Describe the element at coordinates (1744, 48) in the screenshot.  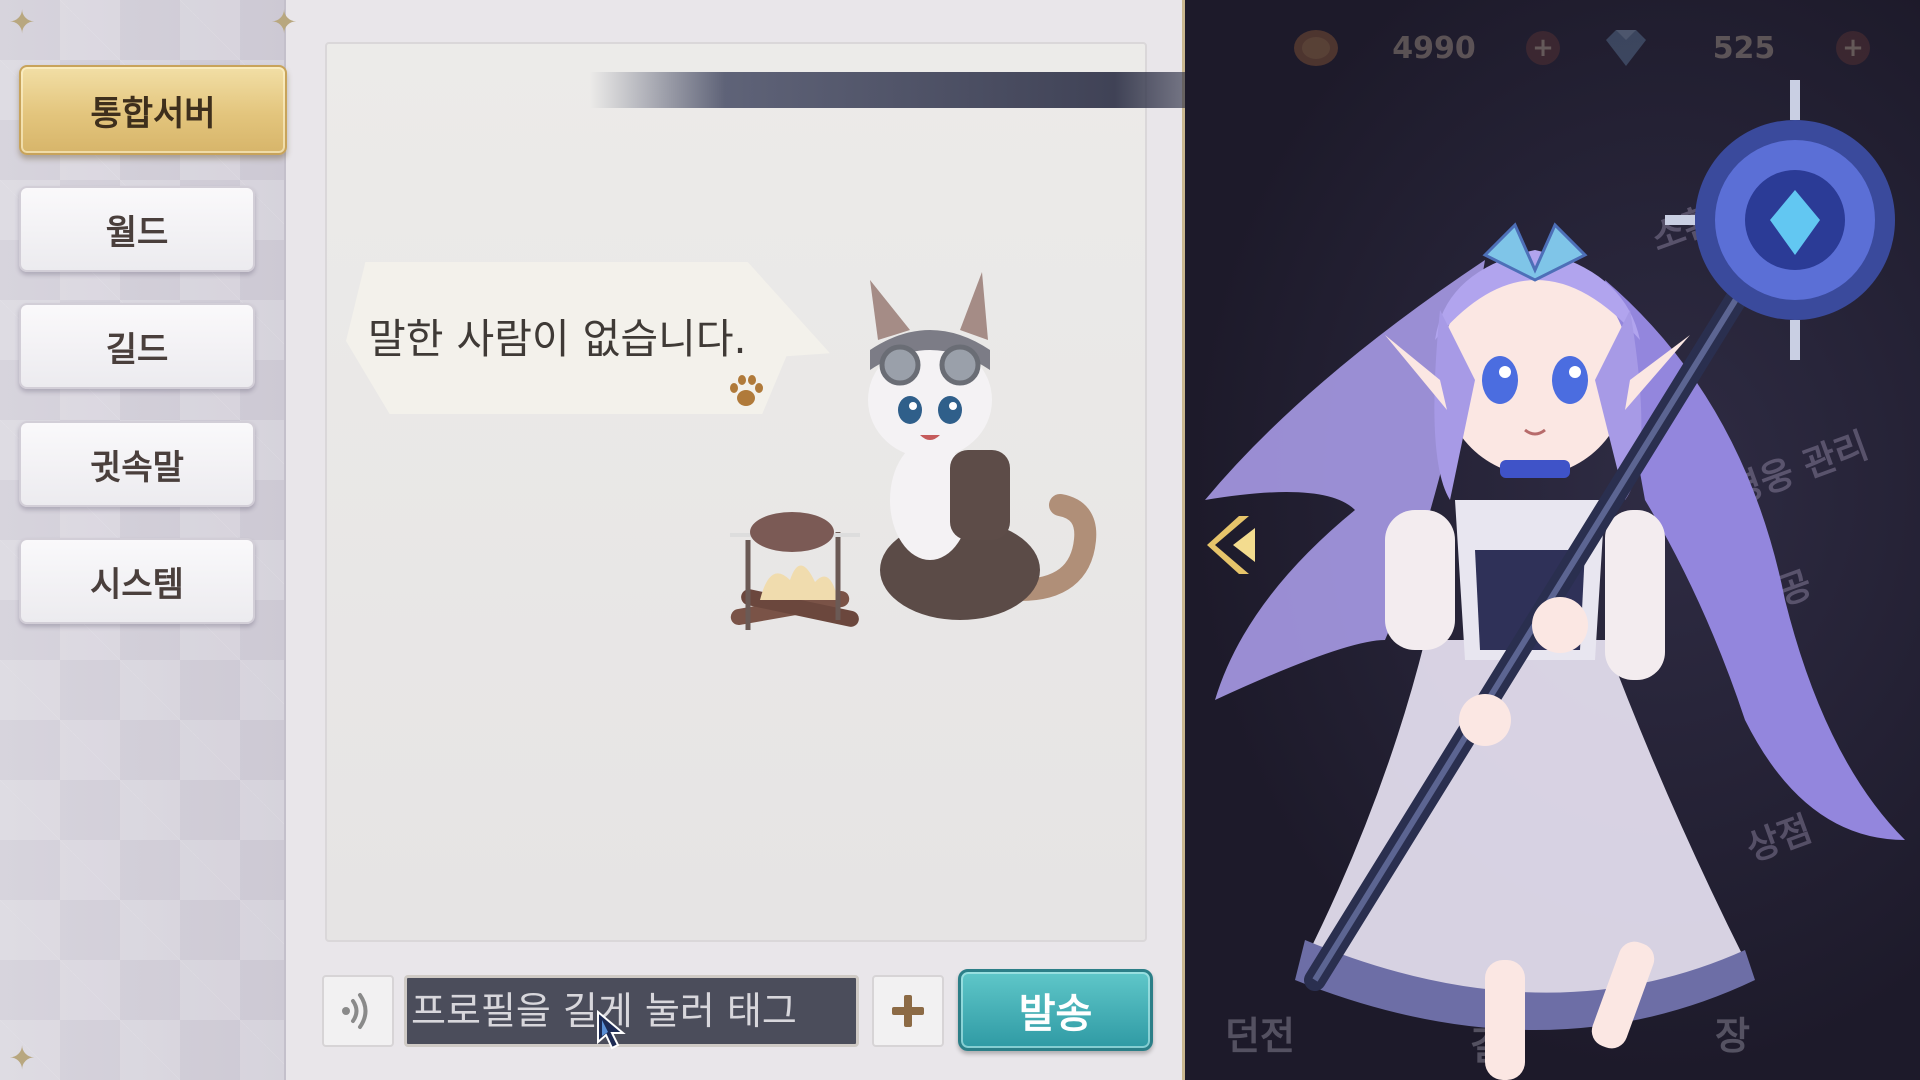
I see `diamond-amount: 525` at that location.